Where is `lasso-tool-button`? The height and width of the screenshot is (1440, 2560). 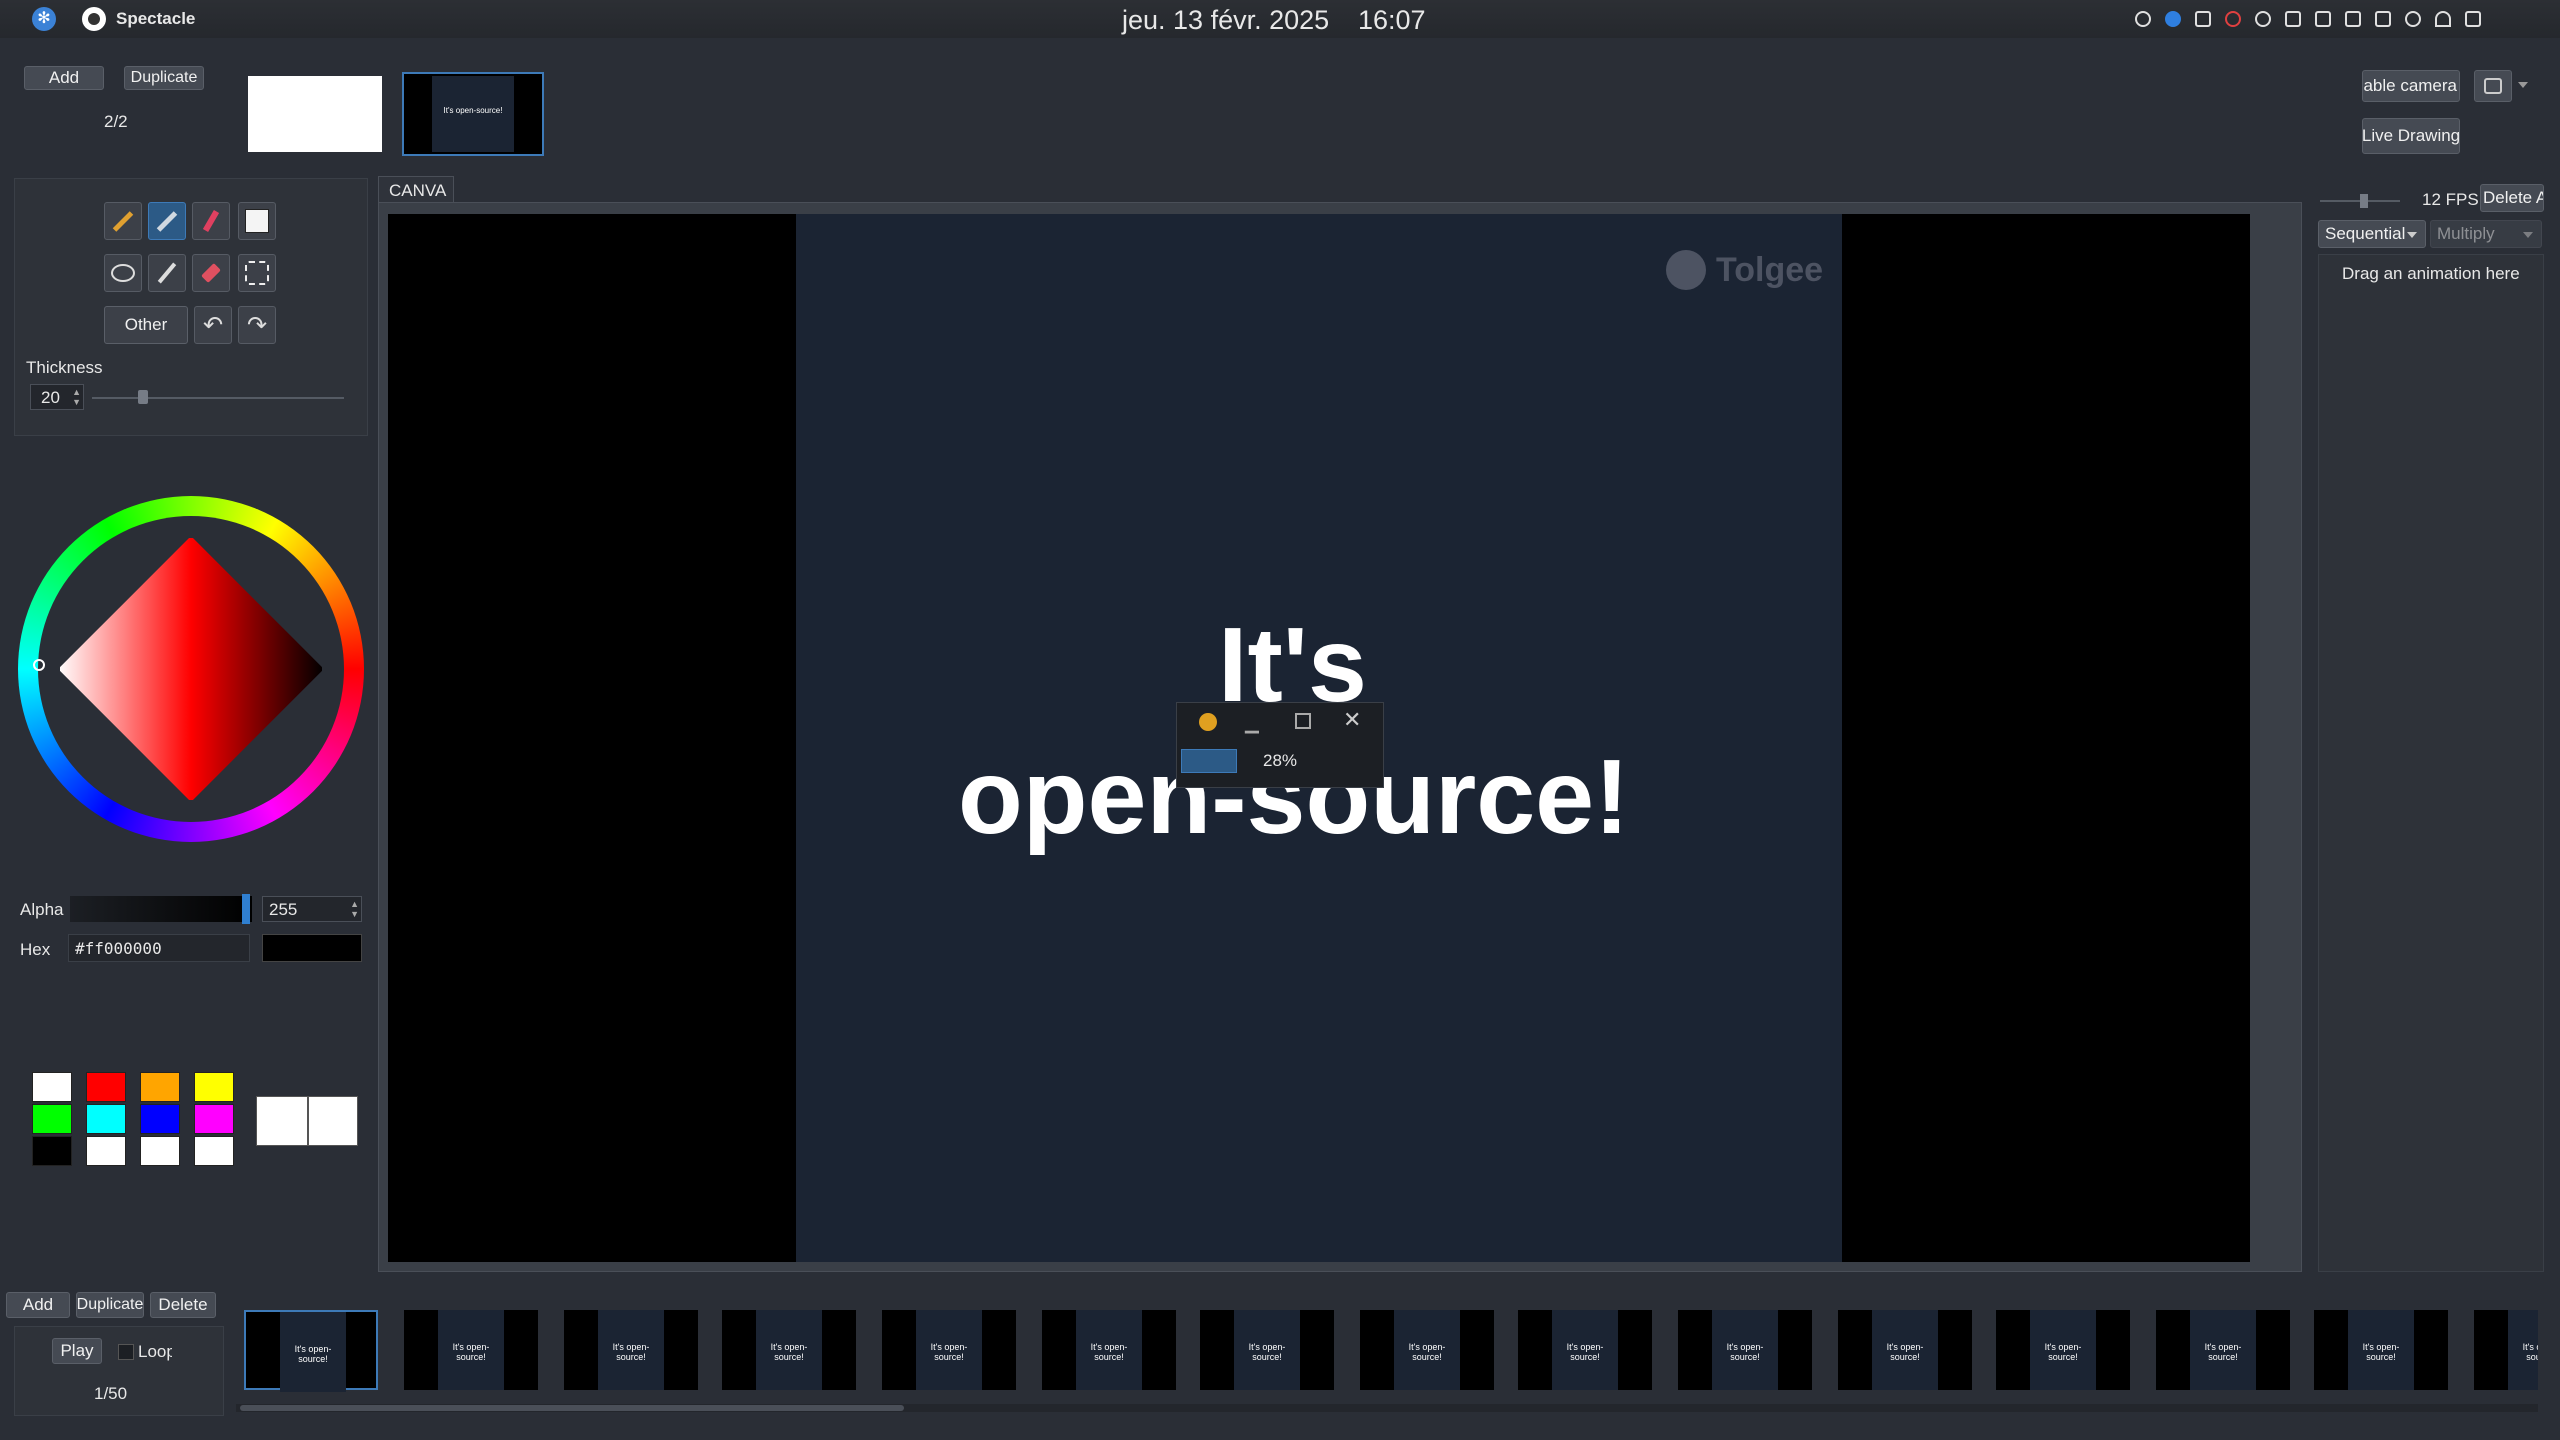
lasso-tool-button is located at coordinates (123, 273).